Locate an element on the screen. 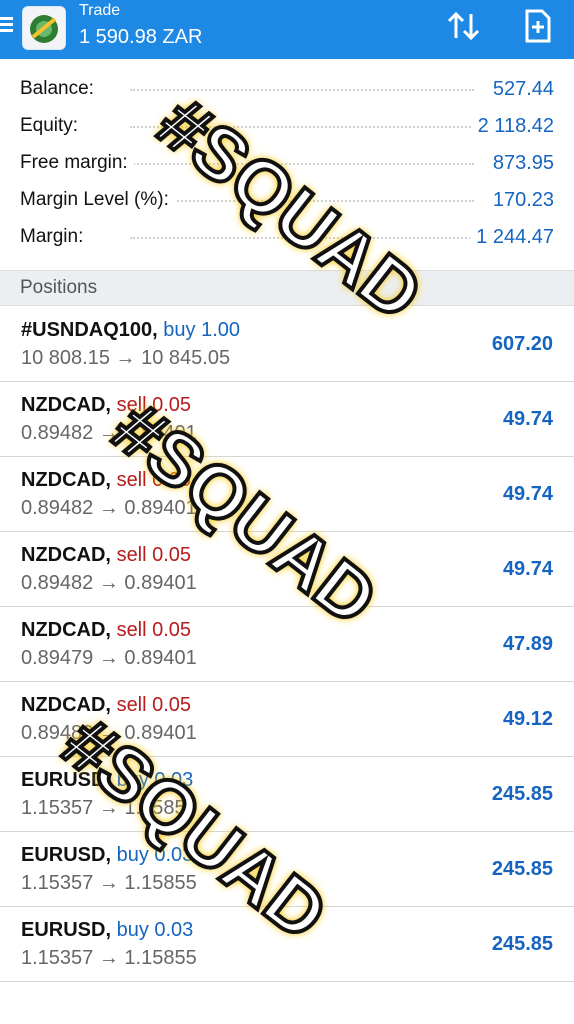 This screenshot has height=1024, width=574. summary-row-balance: Balance: 527.44 is located at coordinates (287, 90).